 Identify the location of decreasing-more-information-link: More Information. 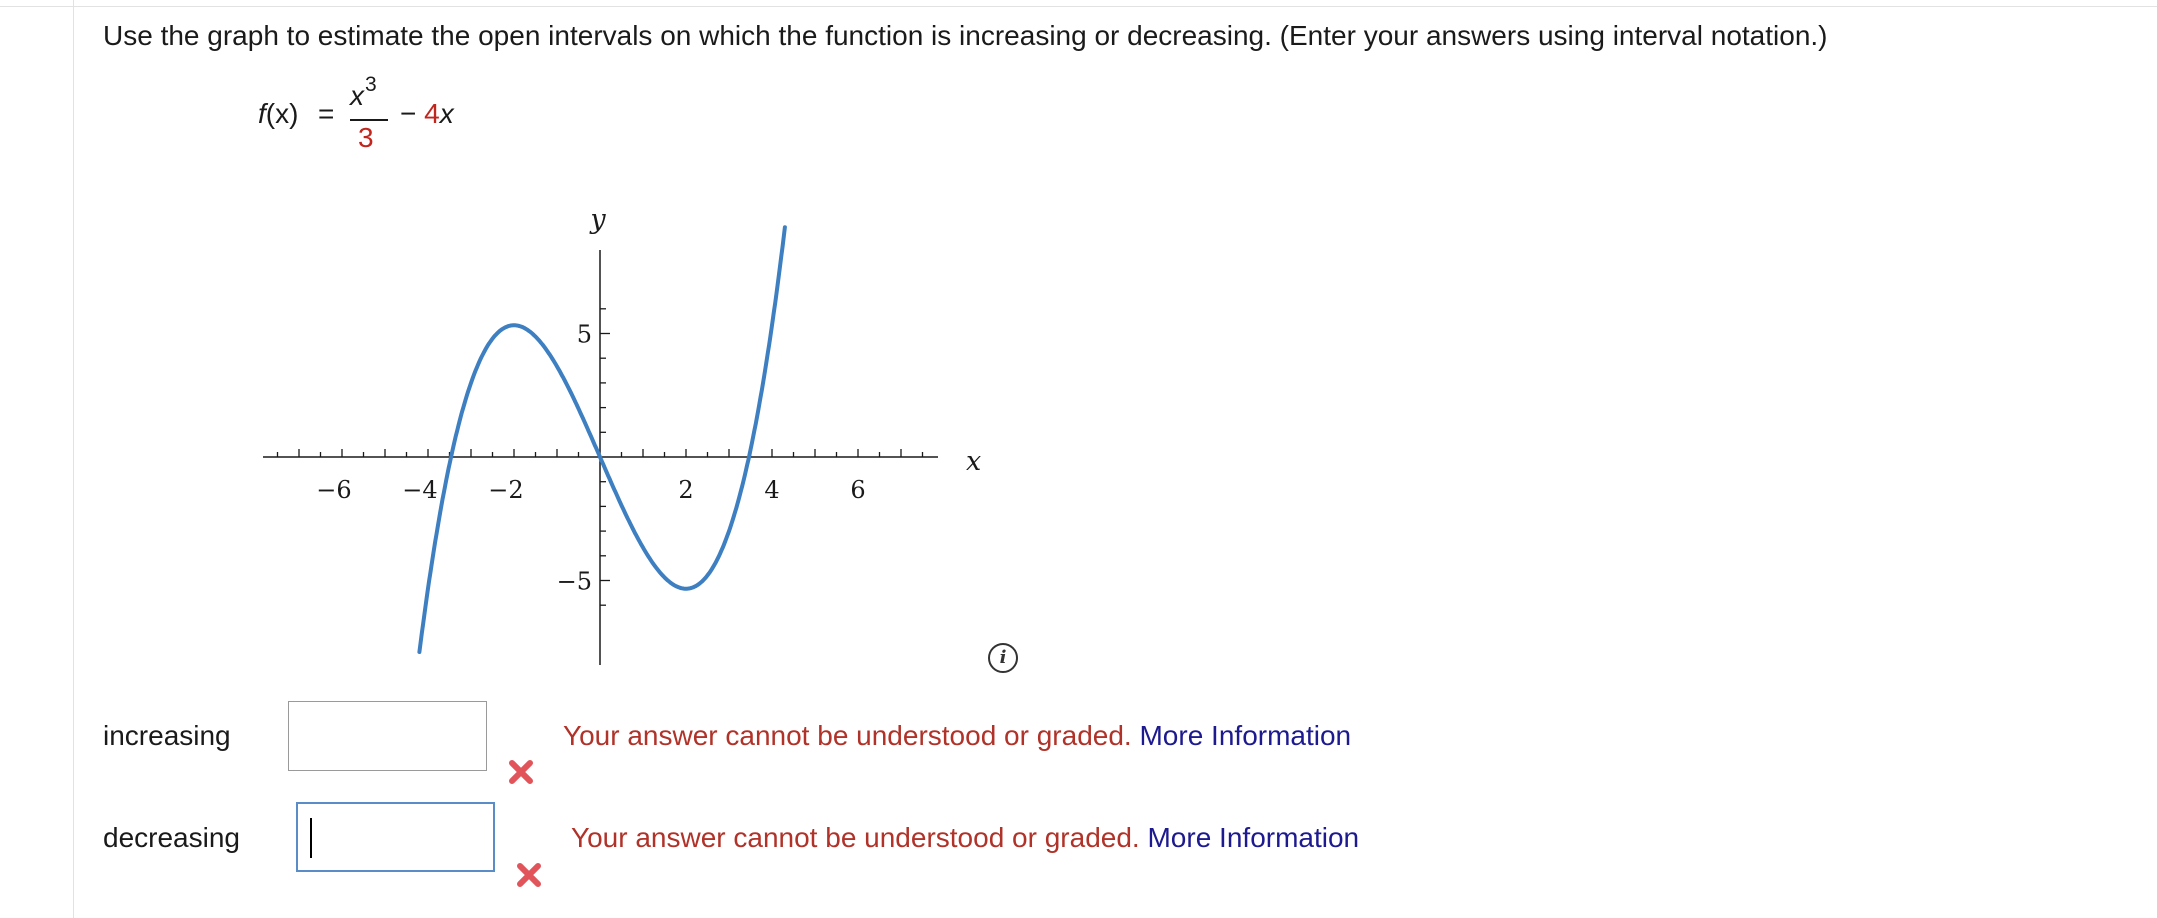
(1253, 837).